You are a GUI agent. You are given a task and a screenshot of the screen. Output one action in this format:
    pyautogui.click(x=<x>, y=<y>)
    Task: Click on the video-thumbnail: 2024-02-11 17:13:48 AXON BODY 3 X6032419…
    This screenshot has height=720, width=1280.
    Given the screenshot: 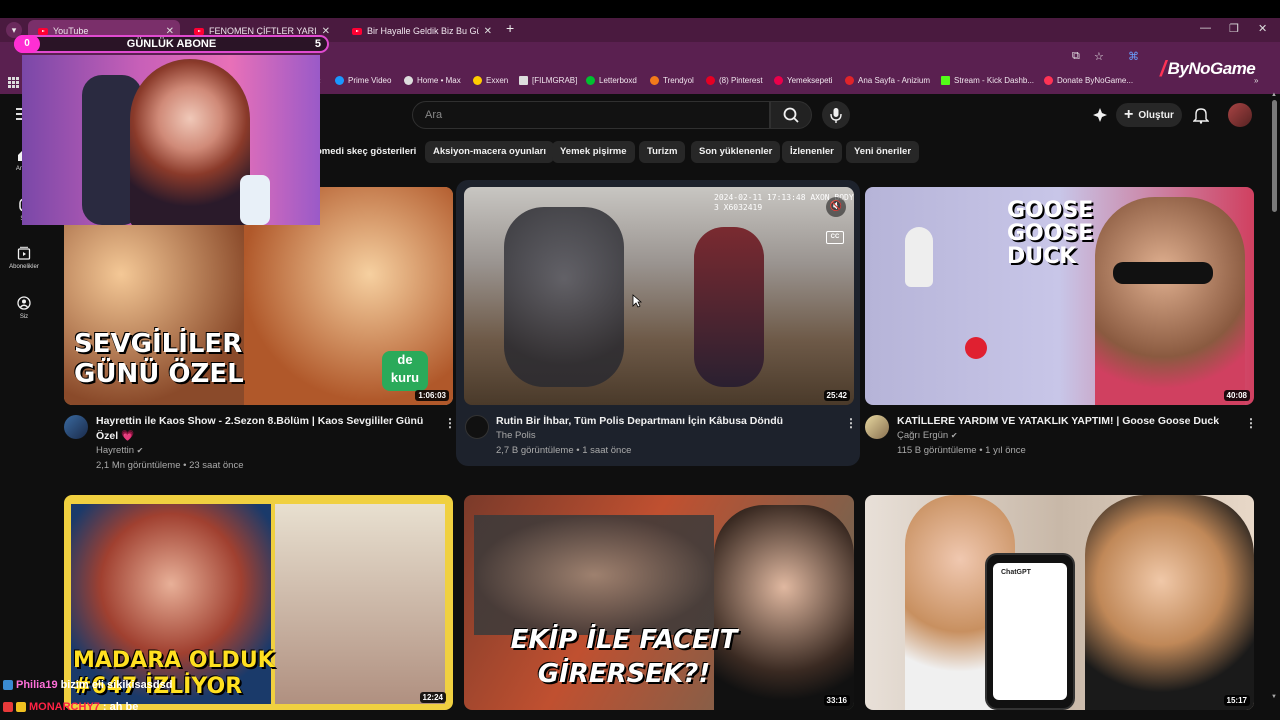 What is the action you would take?
    pyautogui.click(x=659, y=296)
    